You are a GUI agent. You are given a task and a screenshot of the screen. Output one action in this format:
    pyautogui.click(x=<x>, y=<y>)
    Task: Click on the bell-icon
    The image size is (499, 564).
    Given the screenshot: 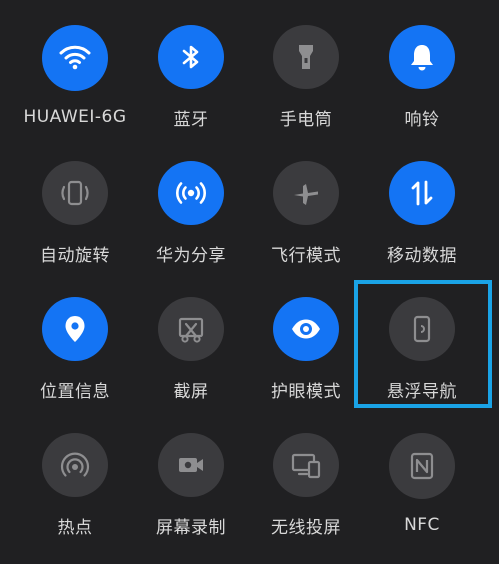 What is the action you would take?
    pyautogui.click(x=422, y=58)
    